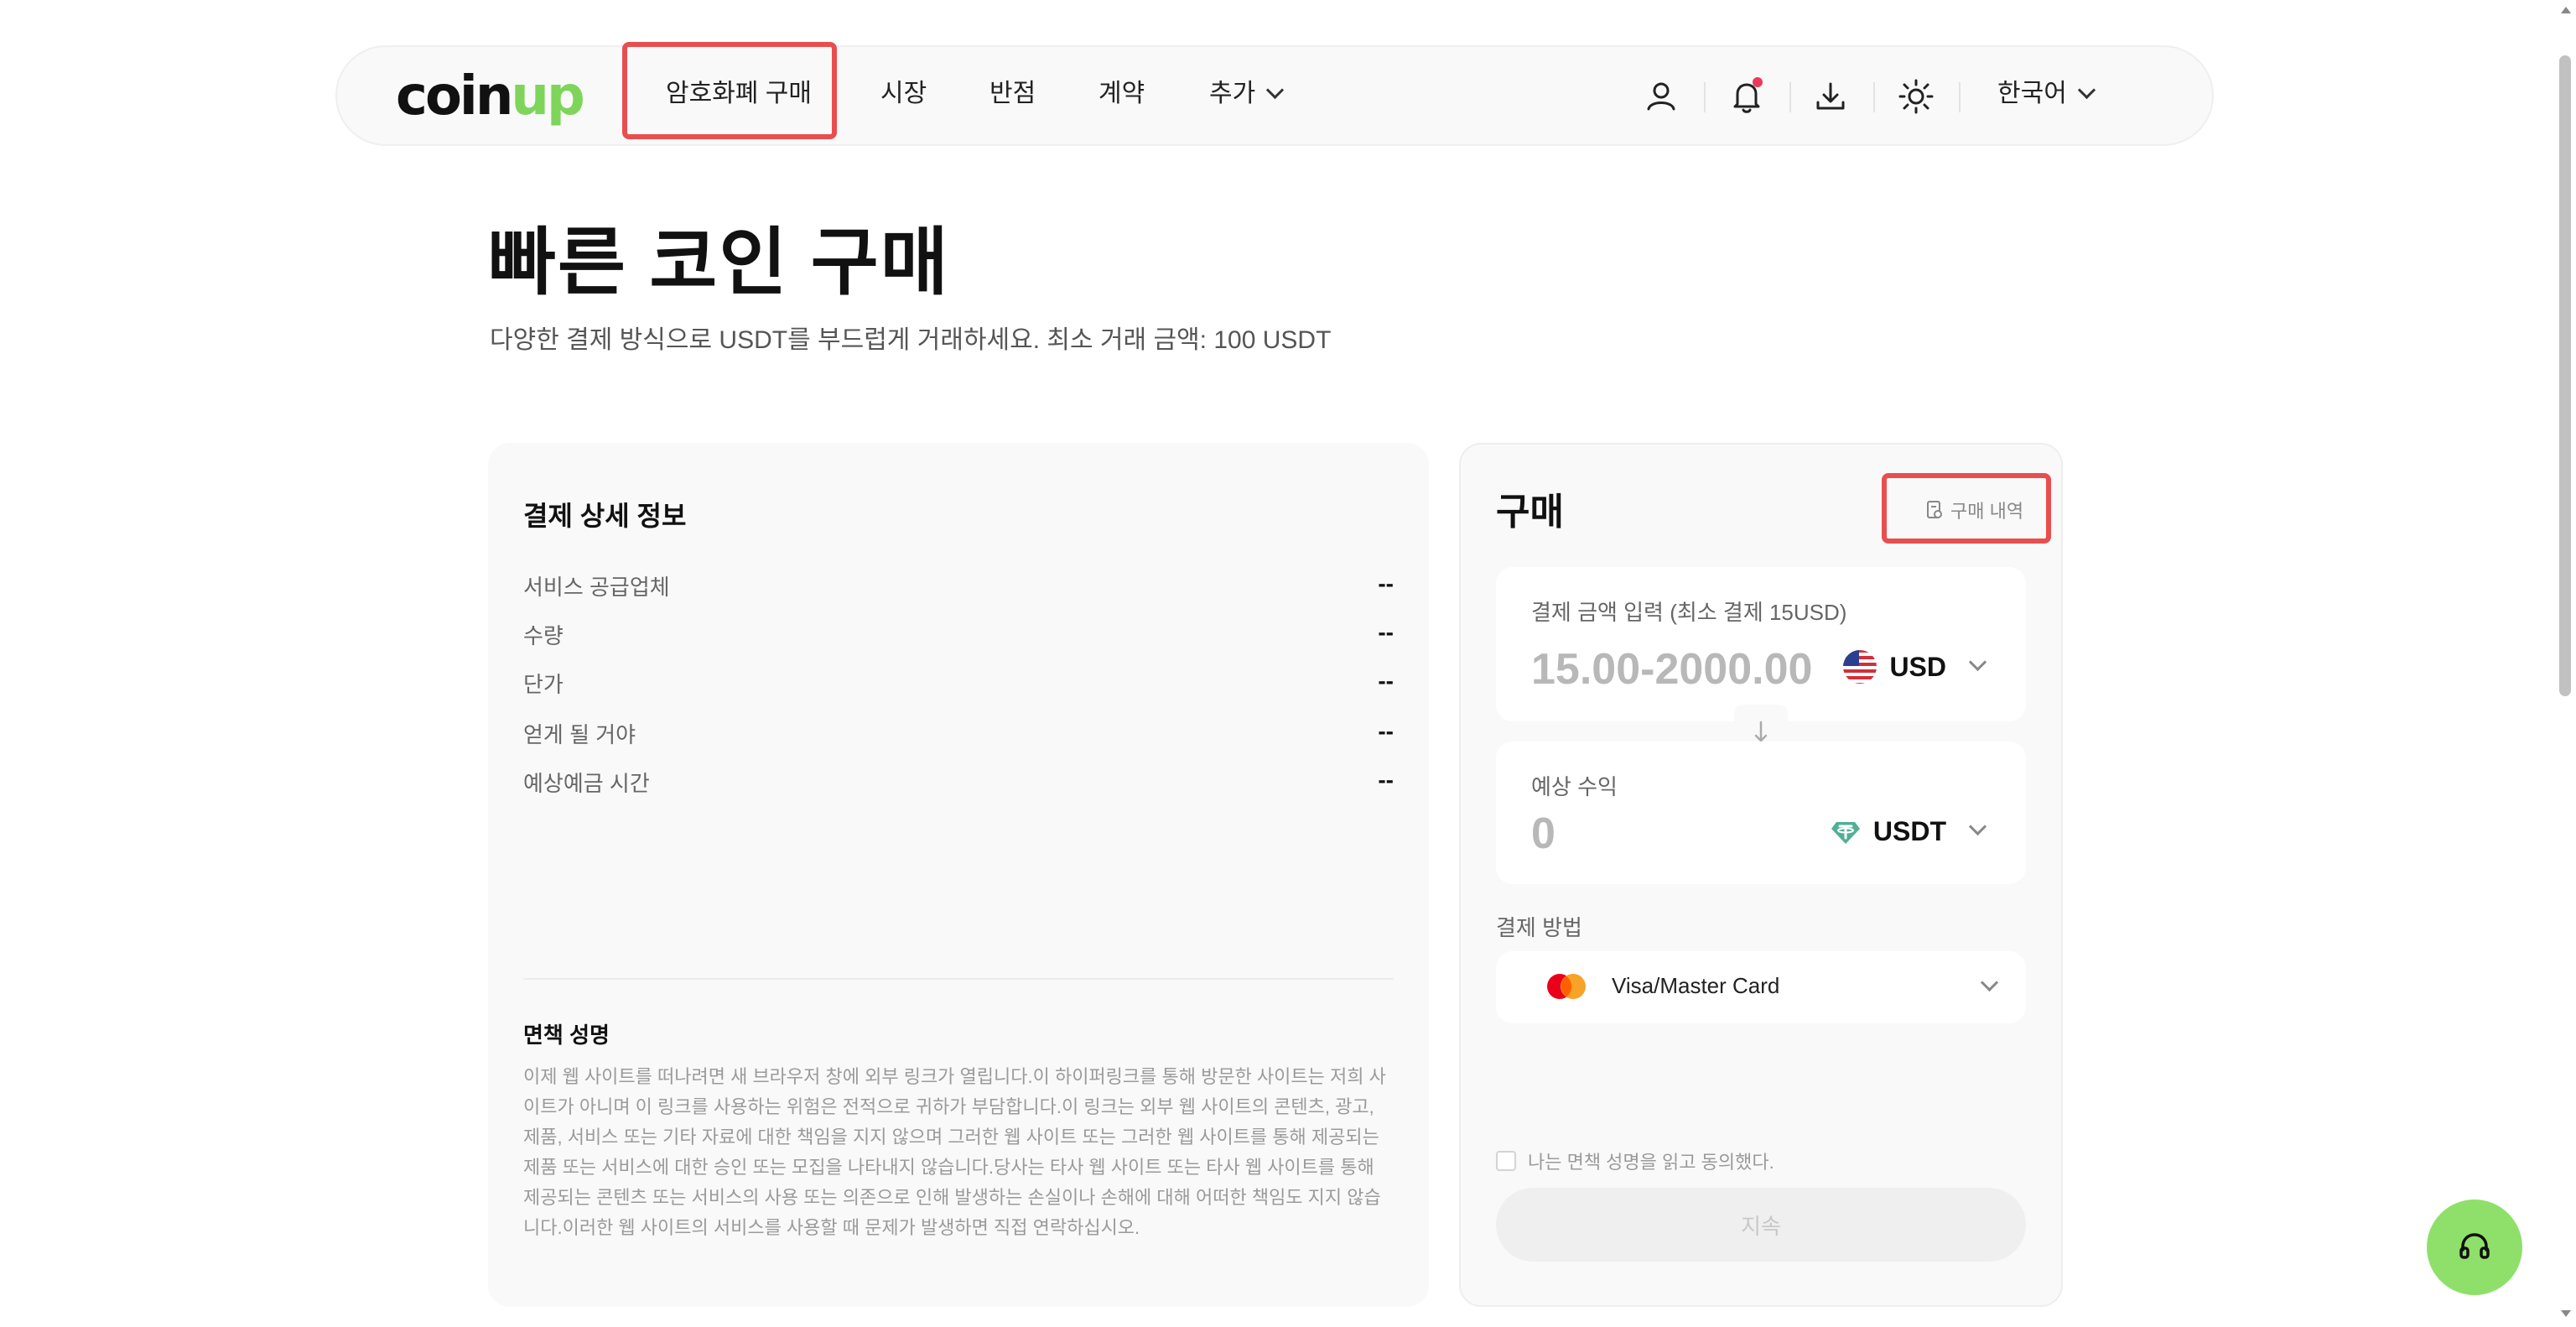 The width and height of the screenshot is (2576, 1327). Describe the element at coordinates (1574, 786) in the screenshot. I see `receive-label: 예상 수익` at that location.